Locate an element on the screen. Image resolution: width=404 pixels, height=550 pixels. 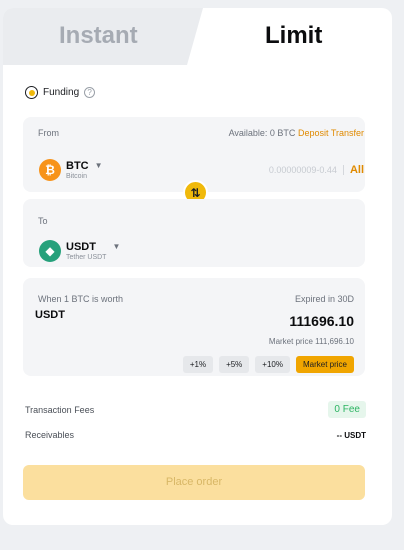
place-order-button: Place order is located at coordinates (194, 482).